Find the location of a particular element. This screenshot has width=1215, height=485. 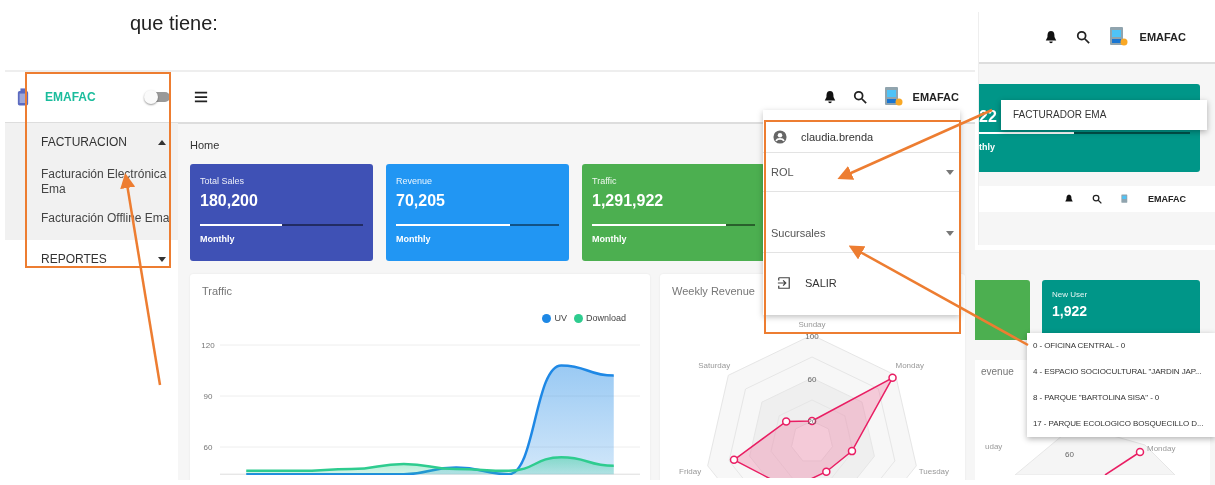

axis-label: Sunday is located at coordinates (812, 324).